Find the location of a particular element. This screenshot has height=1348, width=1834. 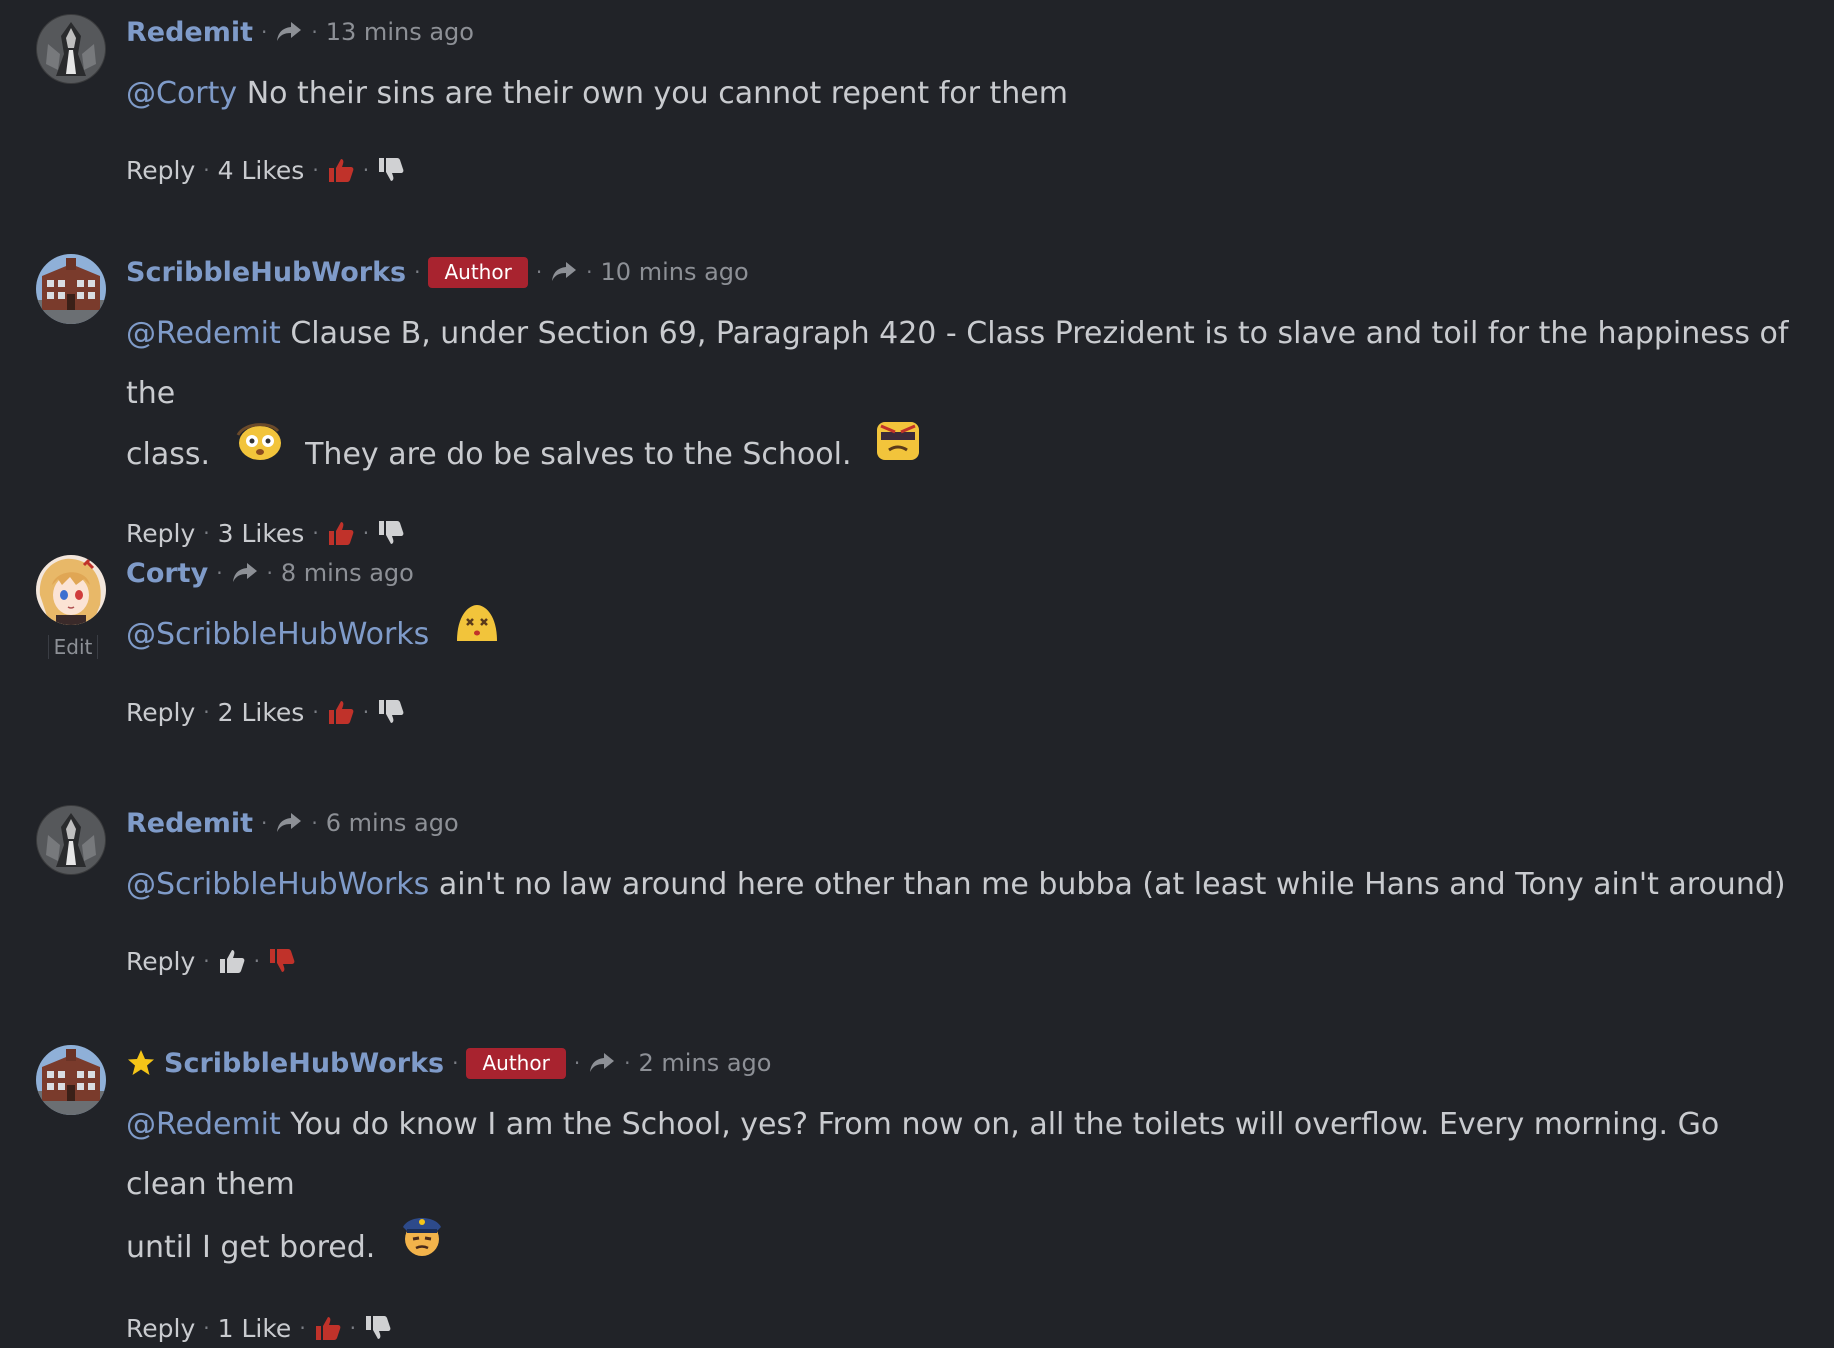

anime-girl-avatar is located at coordinates (71, 590).